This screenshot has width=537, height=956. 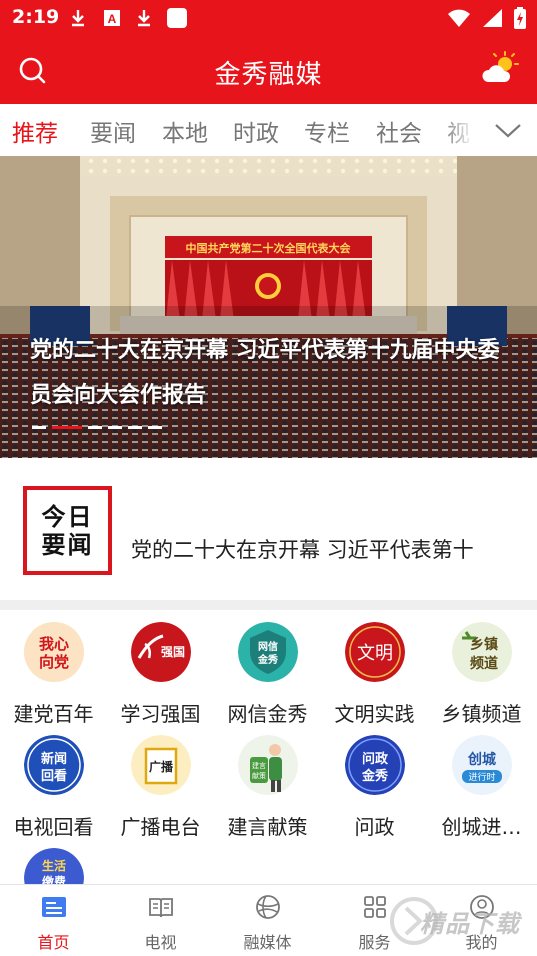 I want to click on grid-item-township: 乡镇 频道 乡镇频道, so click(x=481, y=674).